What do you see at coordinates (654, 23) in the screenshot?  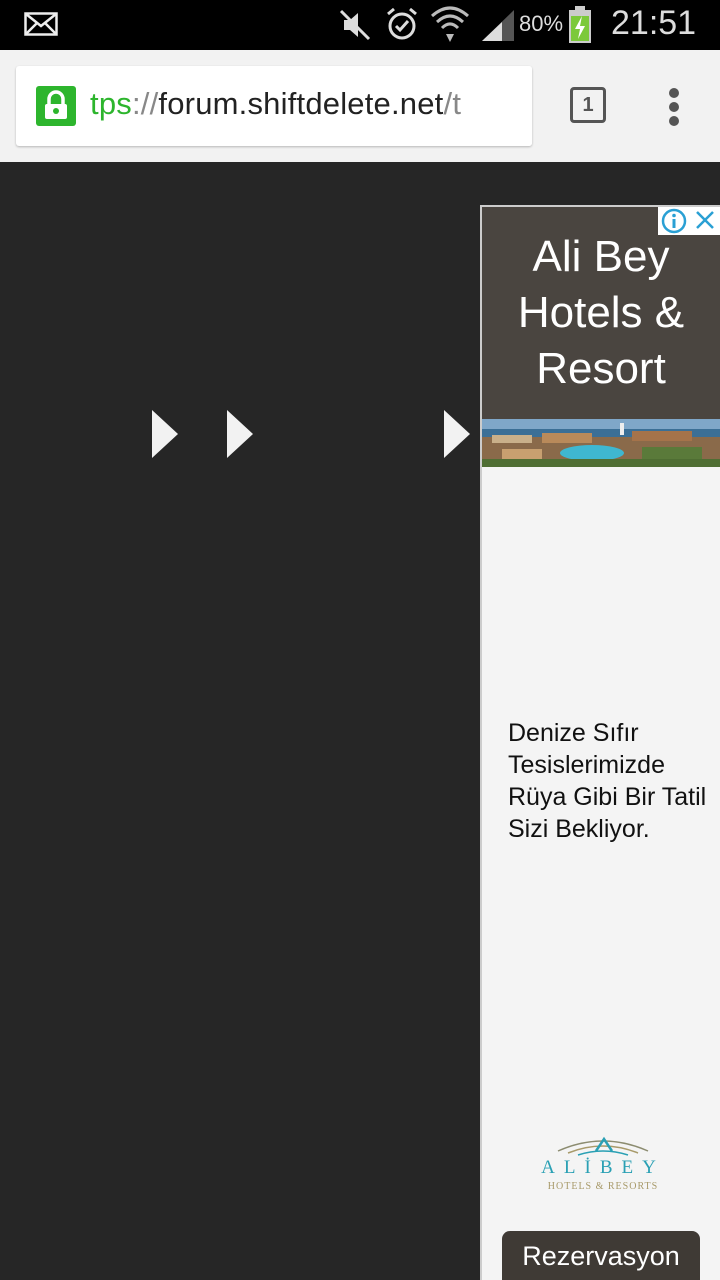 I see `clock: 21:51` at bounding box center [654, 23].